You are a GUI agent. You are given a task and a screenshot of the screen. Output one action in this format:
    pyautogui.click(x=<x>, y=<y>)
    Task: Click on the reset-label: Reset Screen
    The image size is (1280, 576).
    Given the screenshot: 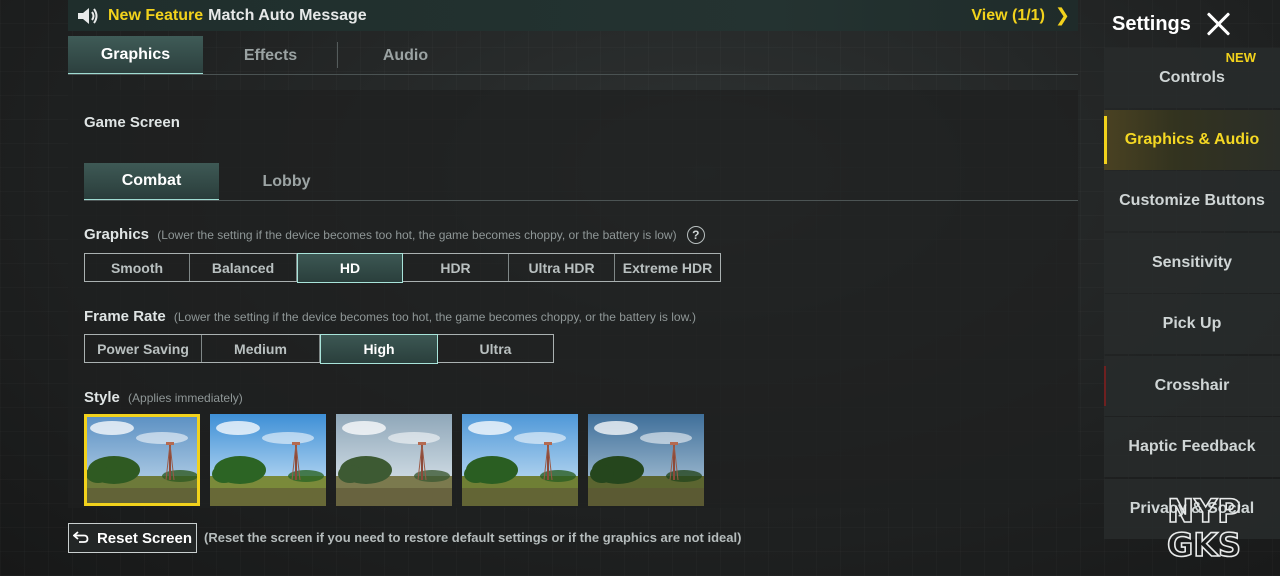 What is the action you would take?
    pyautogui.click(x=144, y=538)
    